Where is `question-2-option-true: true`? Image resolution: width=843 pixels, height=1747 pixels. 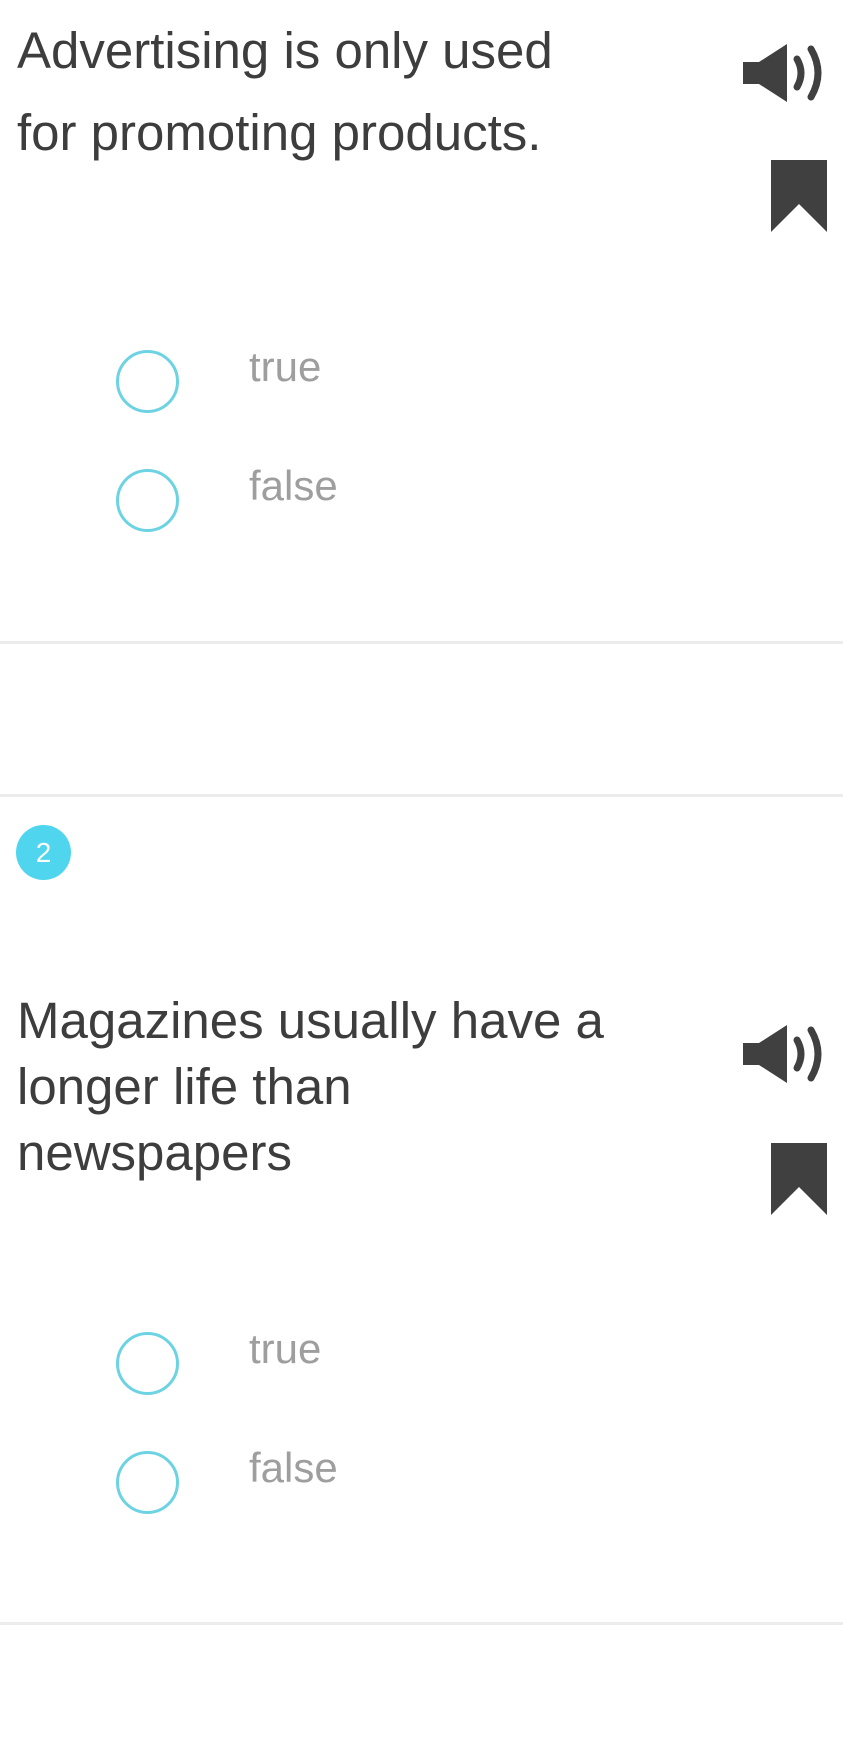
question-2-option-true: true is located at coordinates (360, 1368).